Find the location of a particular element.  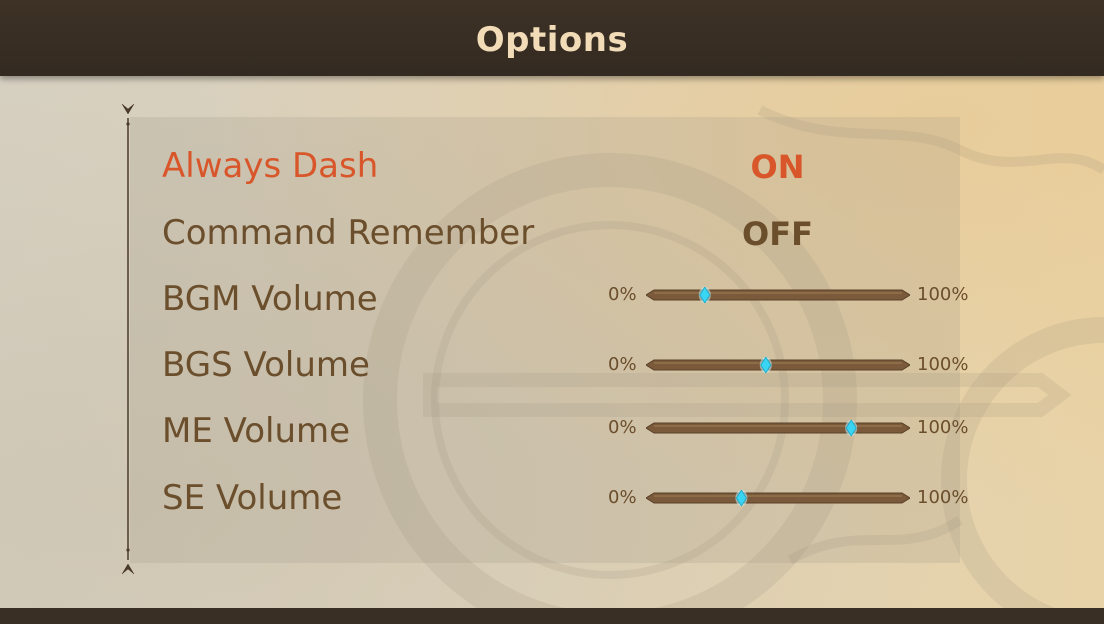

bgs-max-label: 100% is located at coordinates (943, 364).